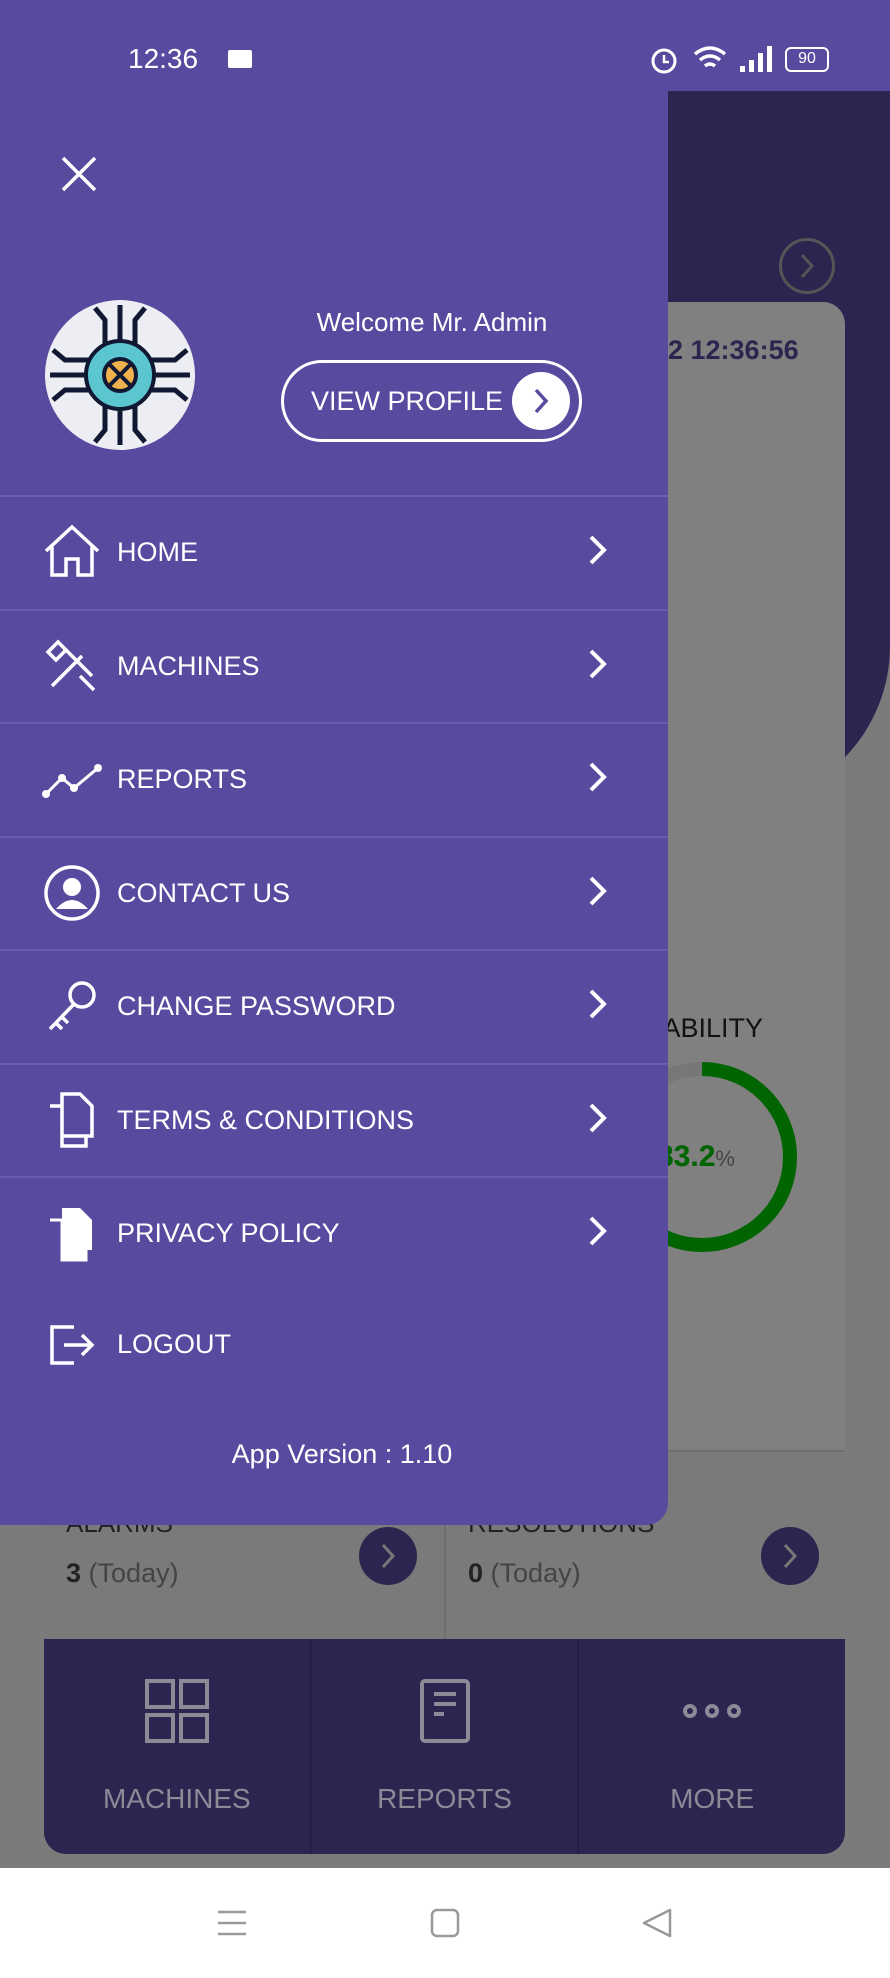  What do you see at coordinates (79, 174) in the screenshot?
I see `close-icon` at bounding box center [79, 174].